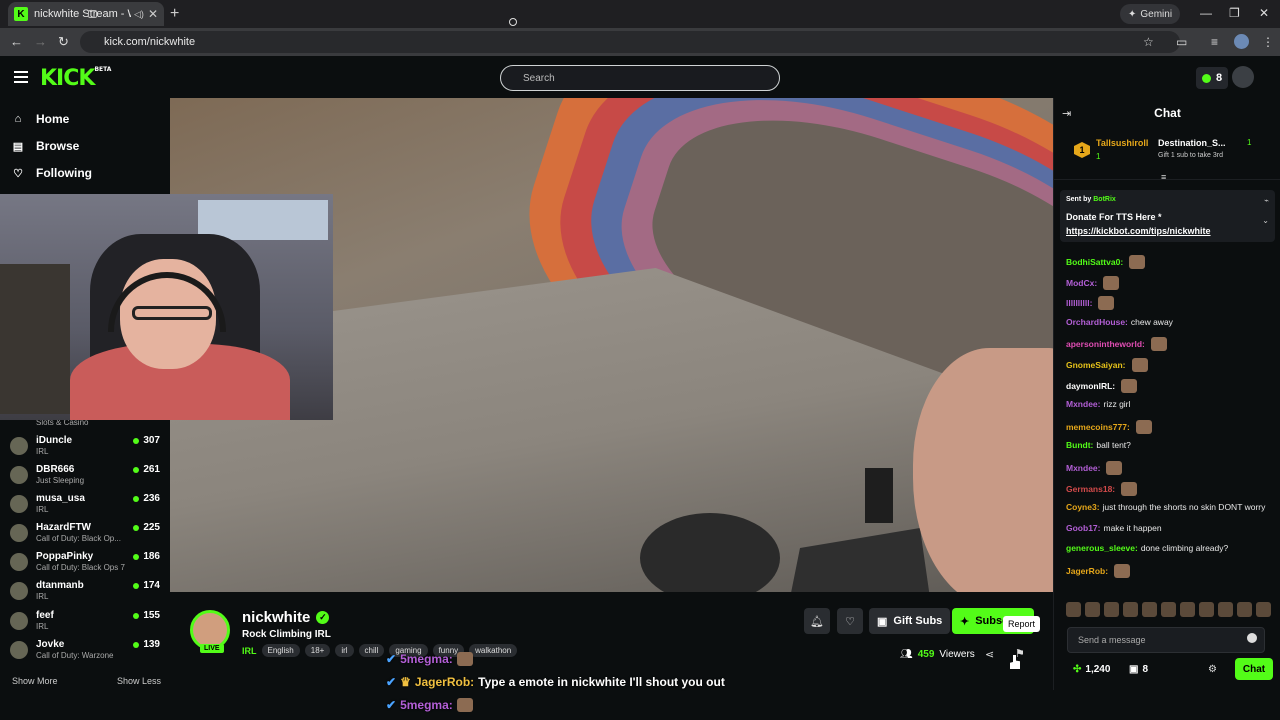 The height and width of the screenshot is (720, 1280). Describe the element at coordinates (1214, 42) in the screenshot. I see `reading-list-icon: ≡` at that location.